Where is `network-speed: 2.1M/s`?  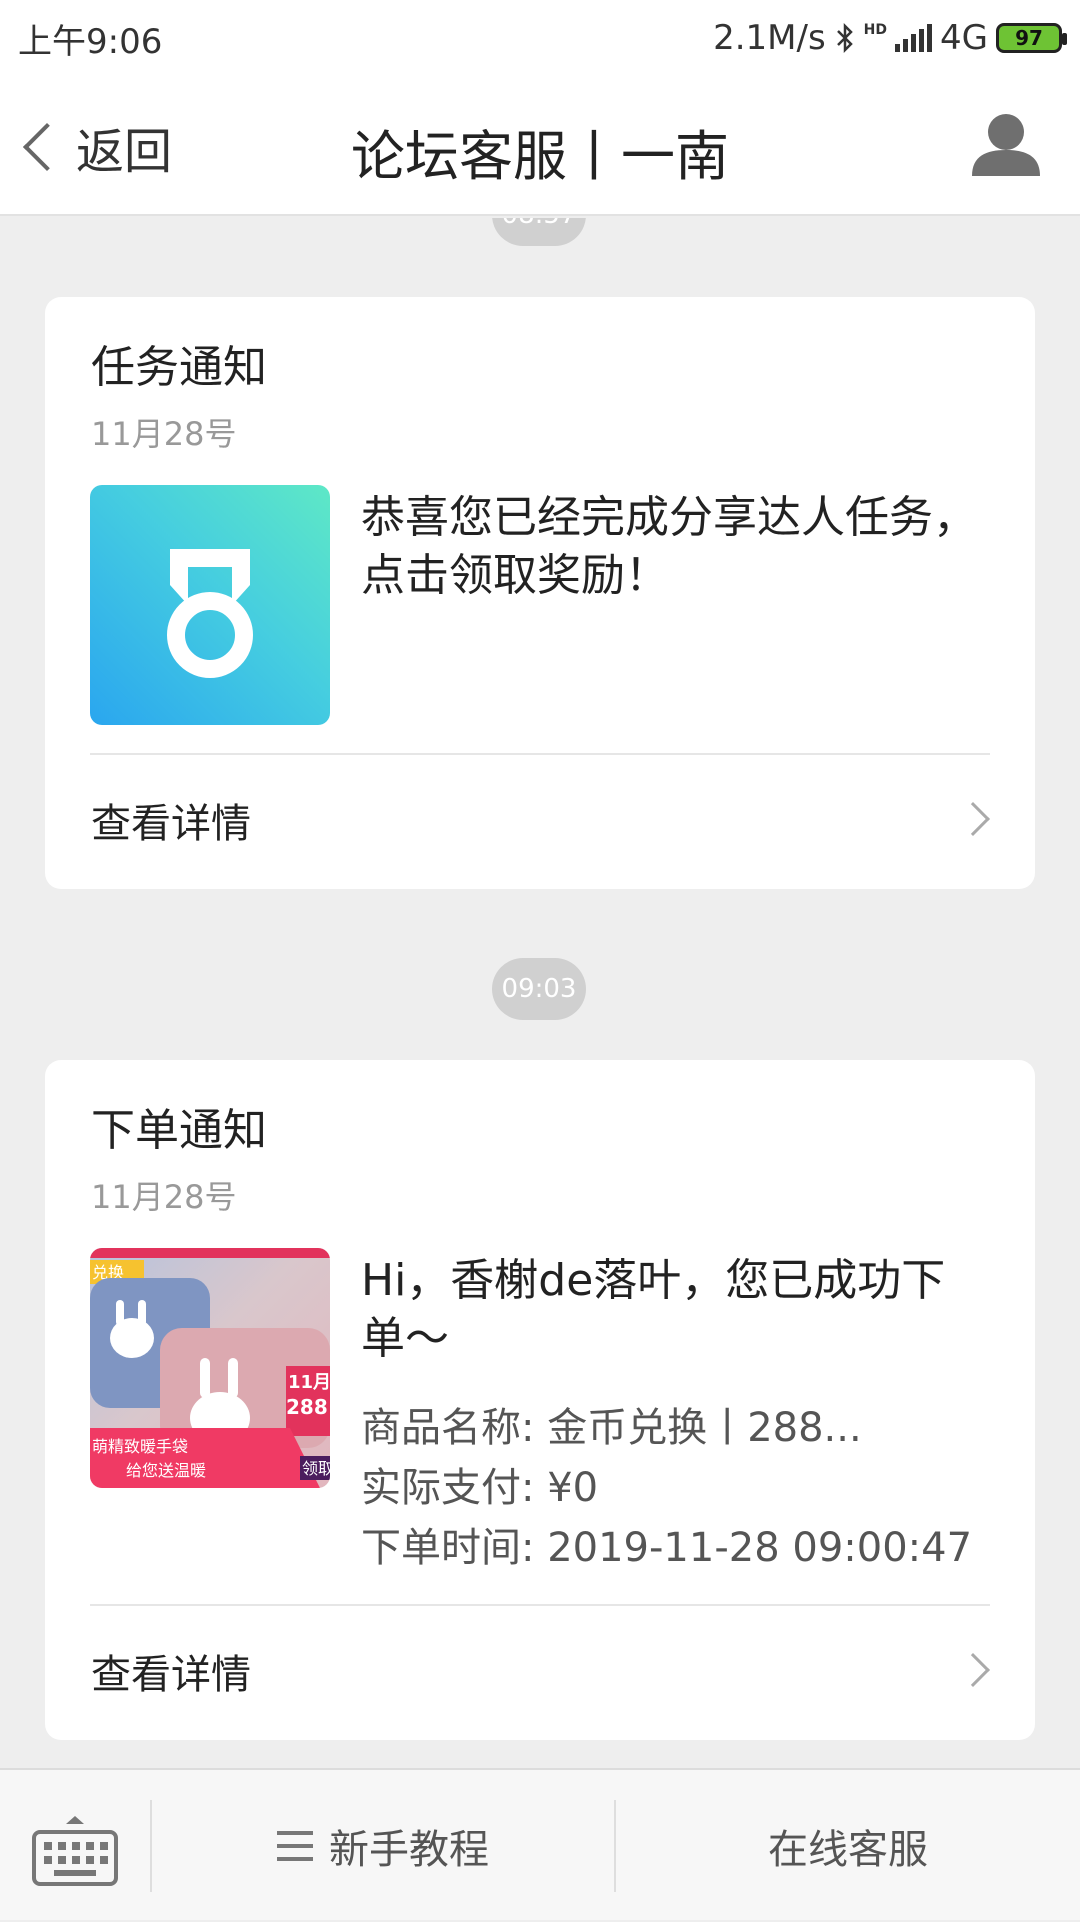 network-speed: 2.1M/s is located at coordinates (769, 38).